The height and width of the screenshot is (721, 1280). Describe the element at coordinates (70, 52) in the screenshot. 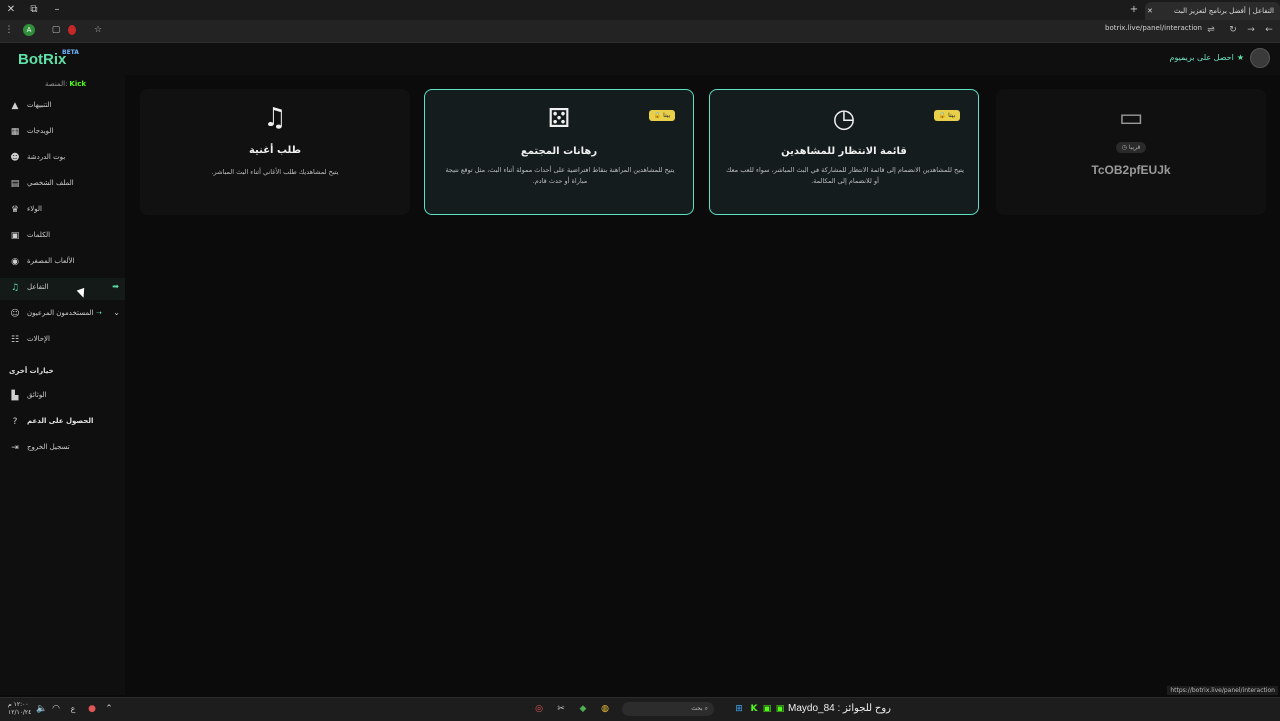

I see `beta-label: BETA` at that location.